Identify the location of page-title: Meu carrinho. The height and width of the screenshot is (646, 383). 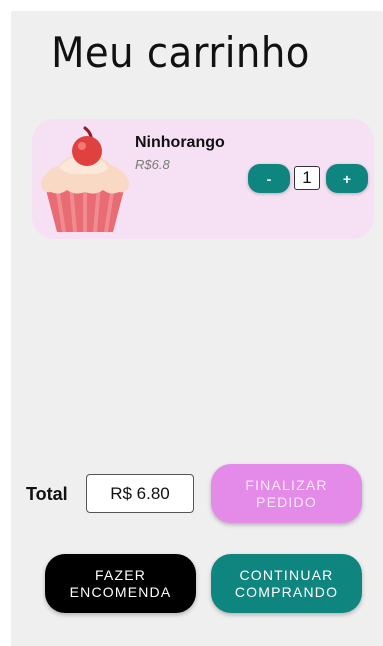
(180, 52).